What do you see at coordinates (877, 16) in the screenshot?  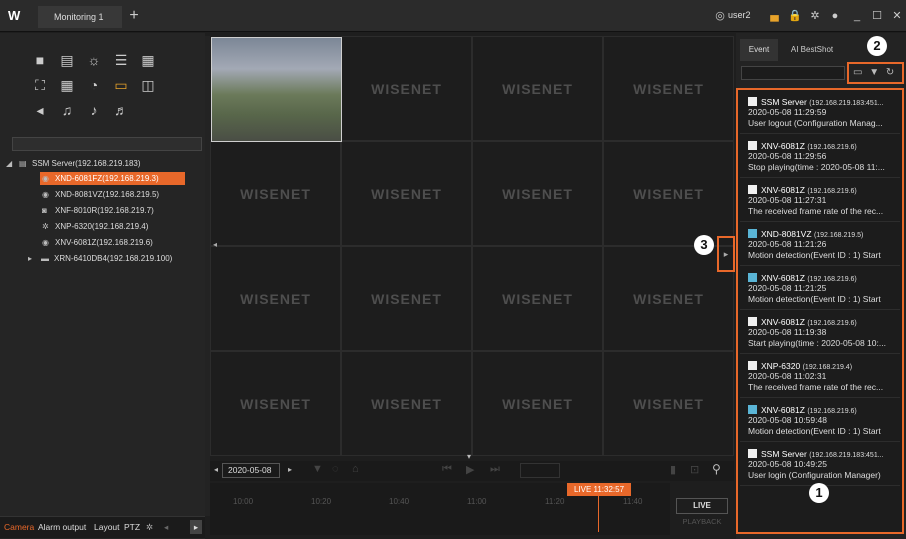 I see `maximize-icon: ☐` at bounding box center [877, 16].